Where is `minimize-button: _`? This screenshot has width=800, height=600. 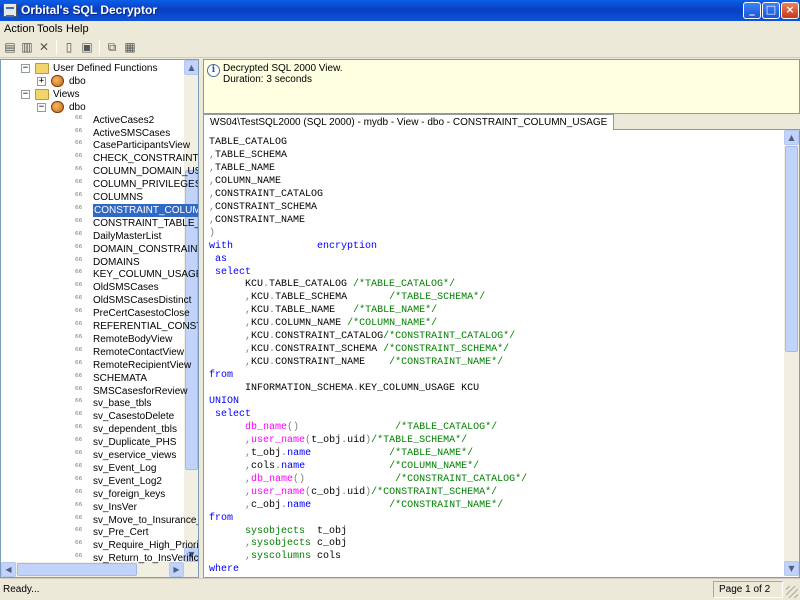
minimize-button: _ is located at coordinates (752, 10).